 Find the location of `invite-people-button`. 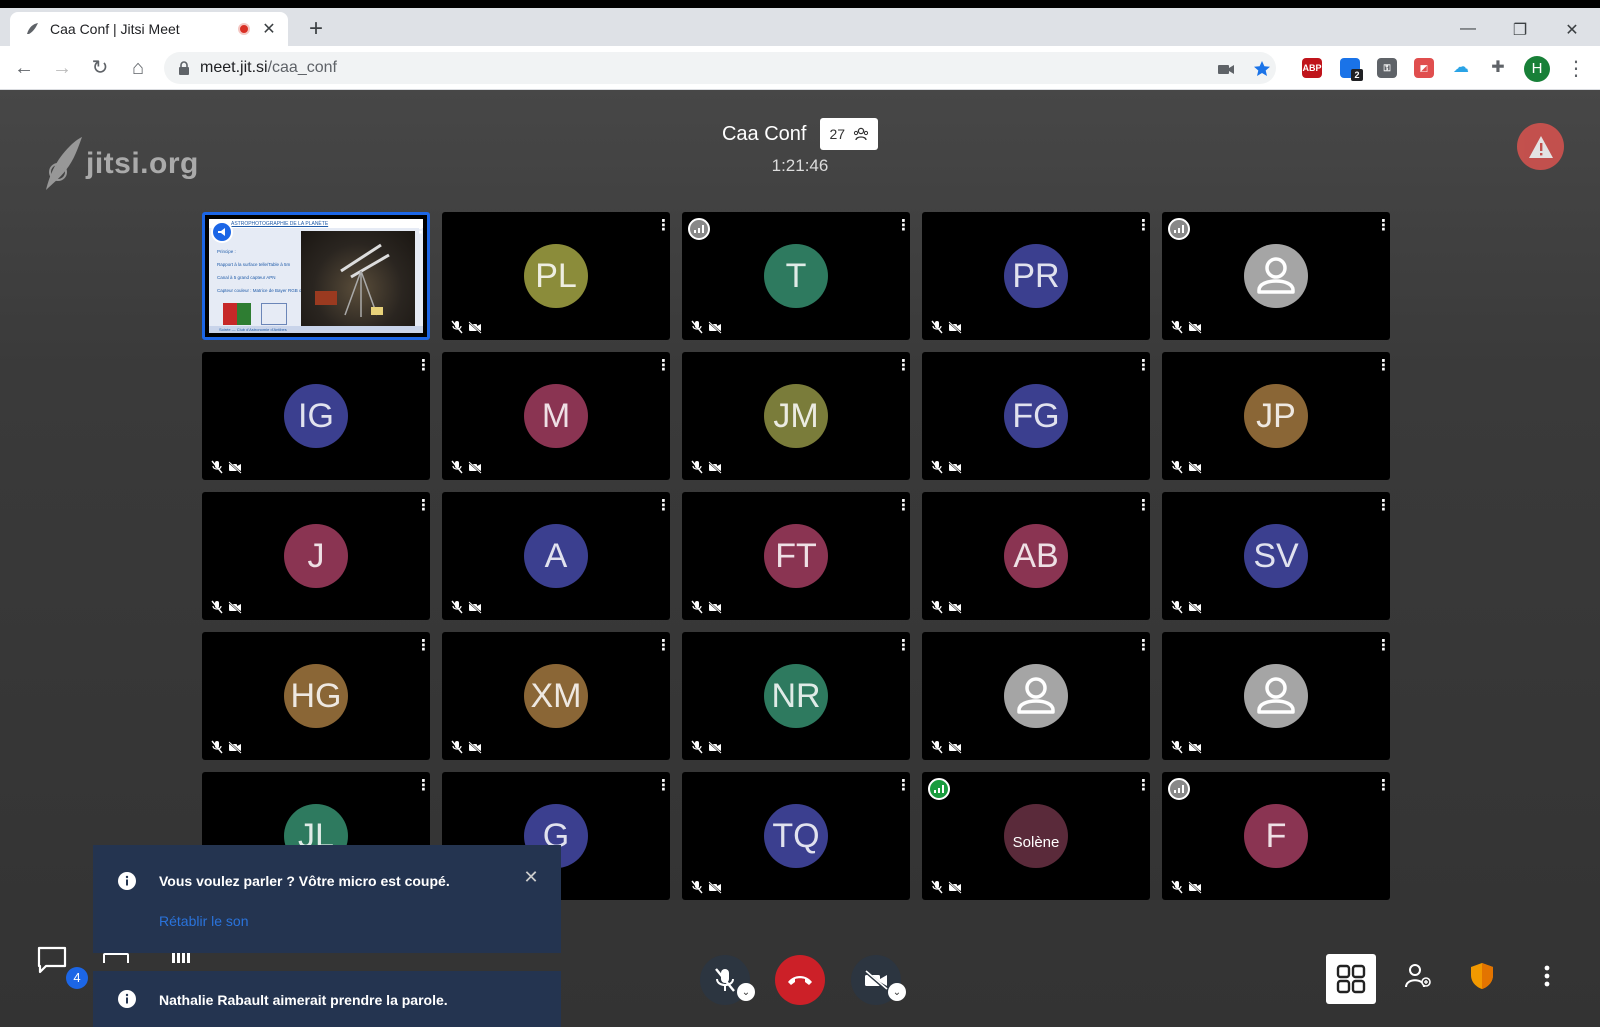

invite-people-button is located at coordinates (1418, 976).